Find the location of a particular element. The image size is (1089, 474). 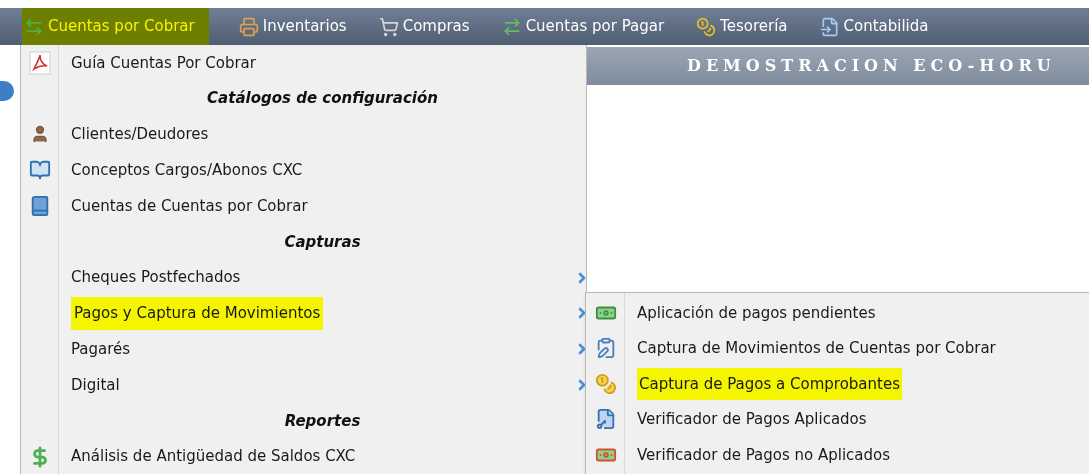

submenu-item: Captura de Pagos a Comprobantes is located at coordinates (837, 384).